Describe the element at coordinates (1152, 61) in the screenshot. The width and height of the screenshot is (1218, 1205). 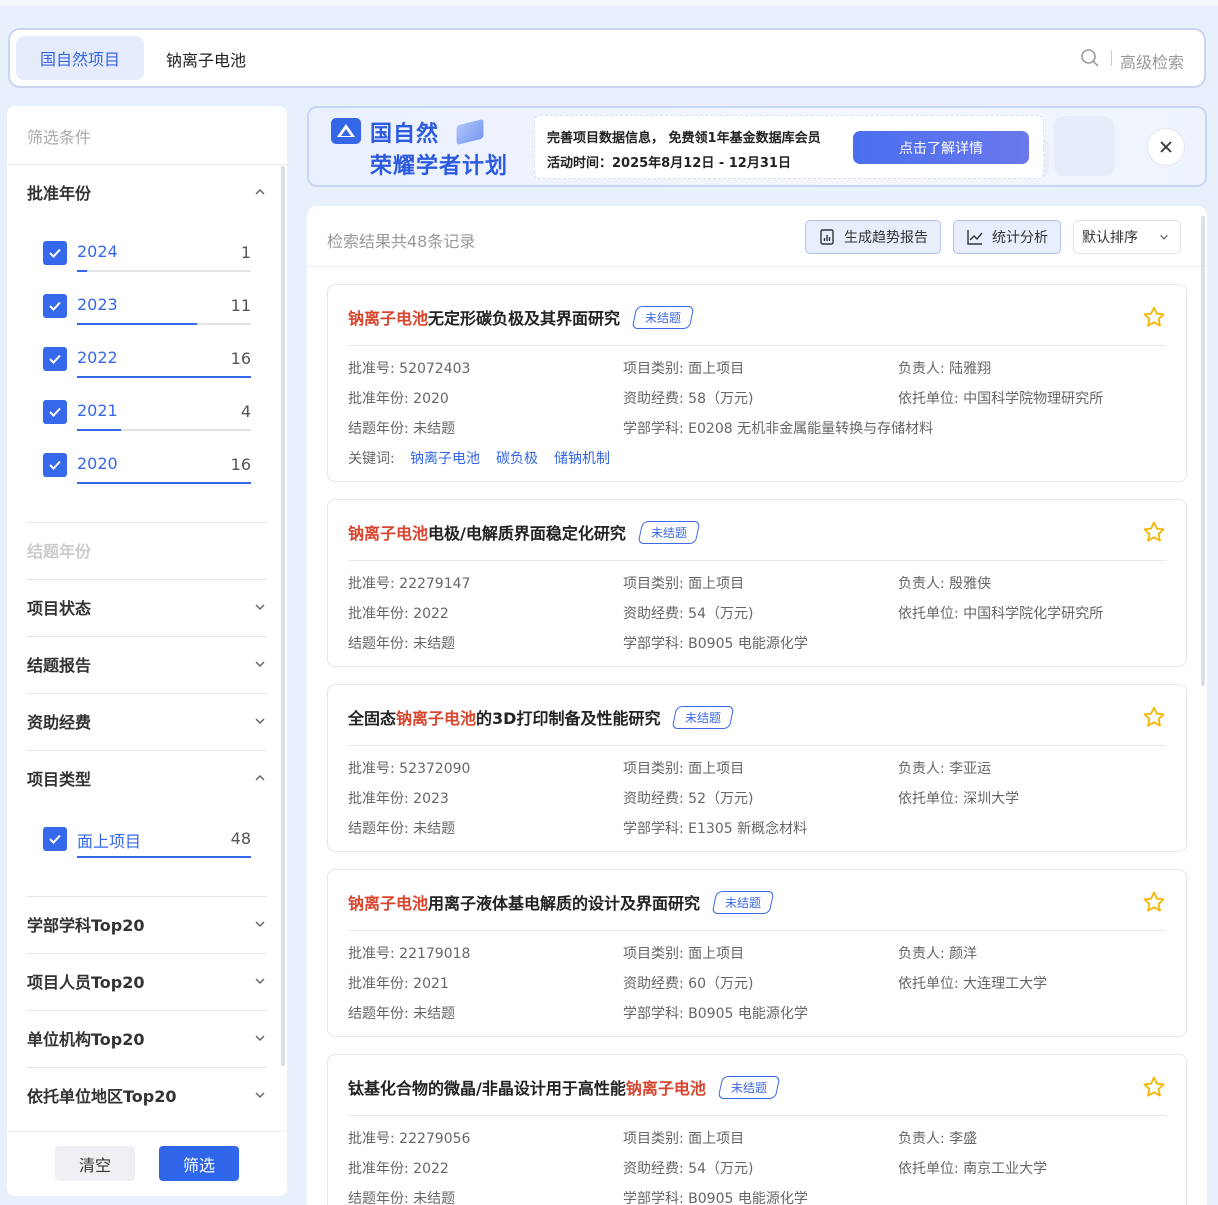
I see `advanced-search-link: 高级检索` at that location.